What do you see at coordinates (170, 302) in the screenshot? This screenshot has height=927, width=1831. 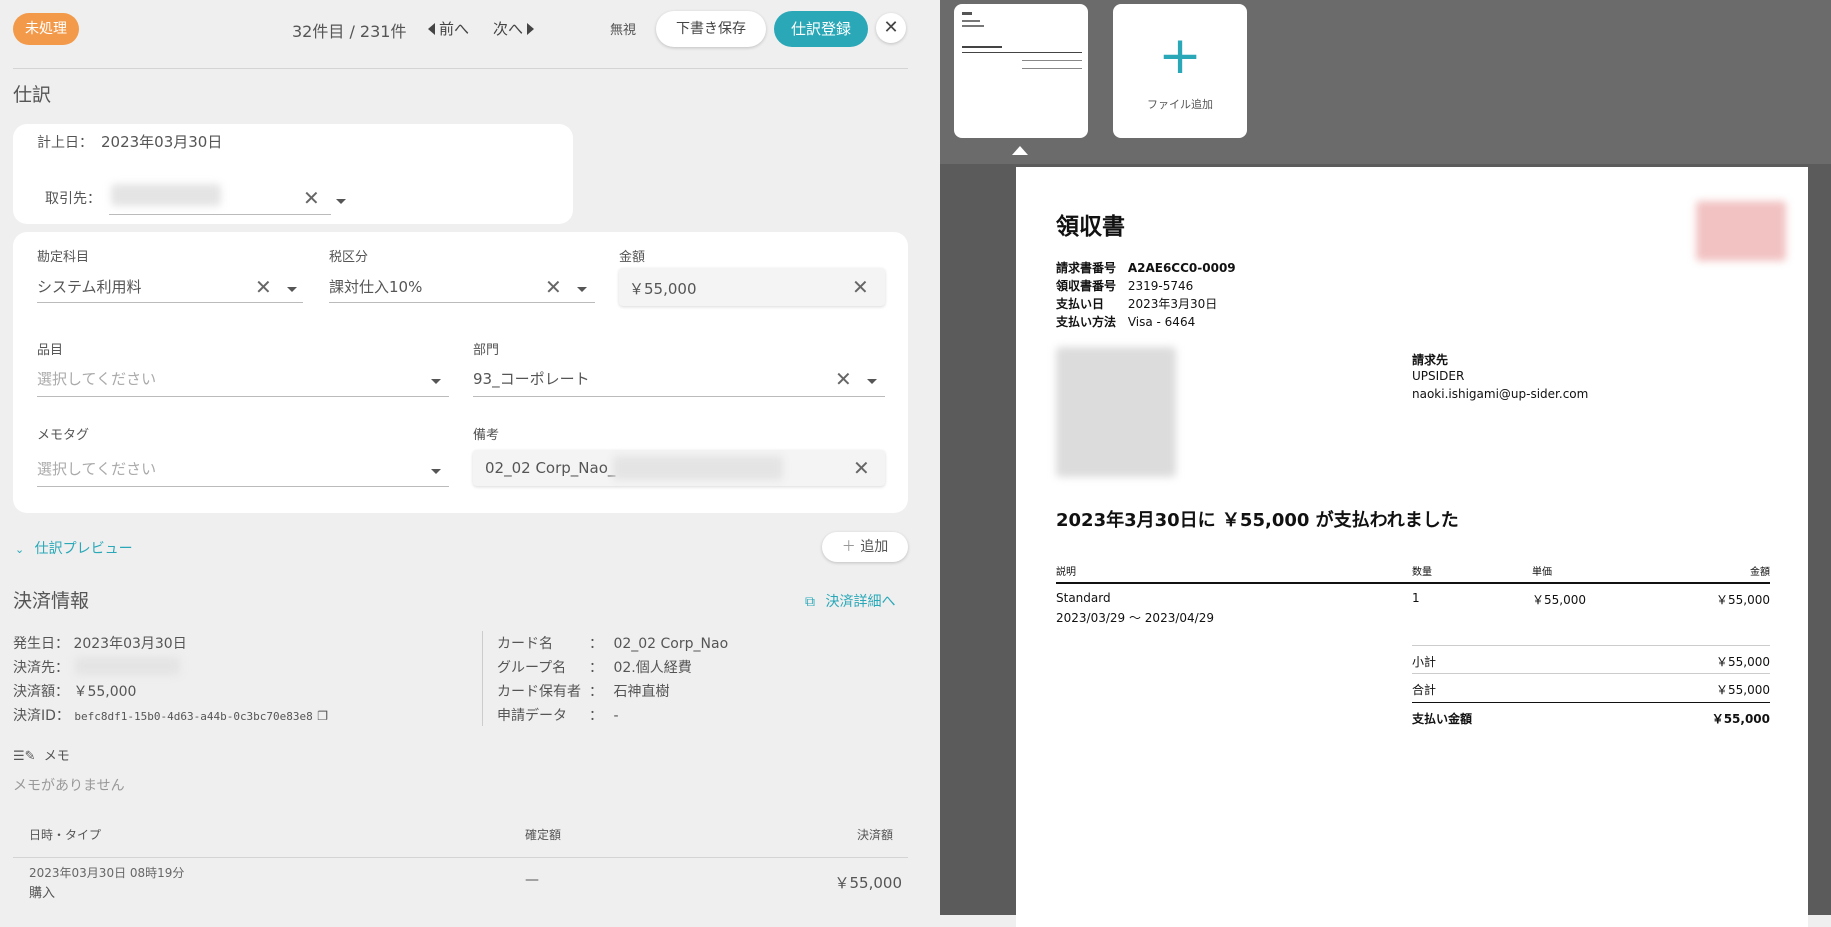 I see `account-underline` at bounding box center [170, 302].